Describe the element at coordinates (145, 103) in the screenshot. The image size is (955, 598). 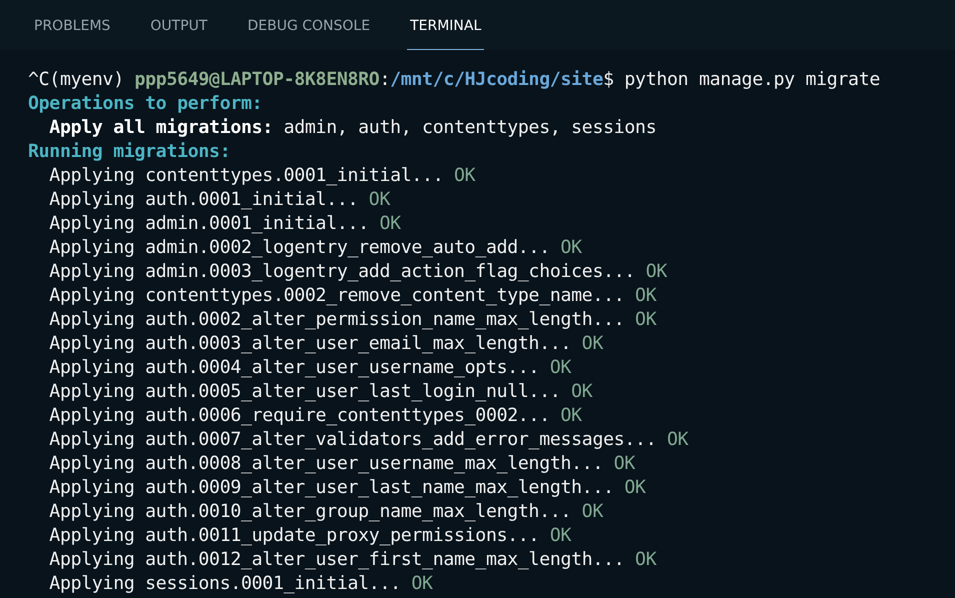
I see `section-heading: Operations to perform:` at that location.